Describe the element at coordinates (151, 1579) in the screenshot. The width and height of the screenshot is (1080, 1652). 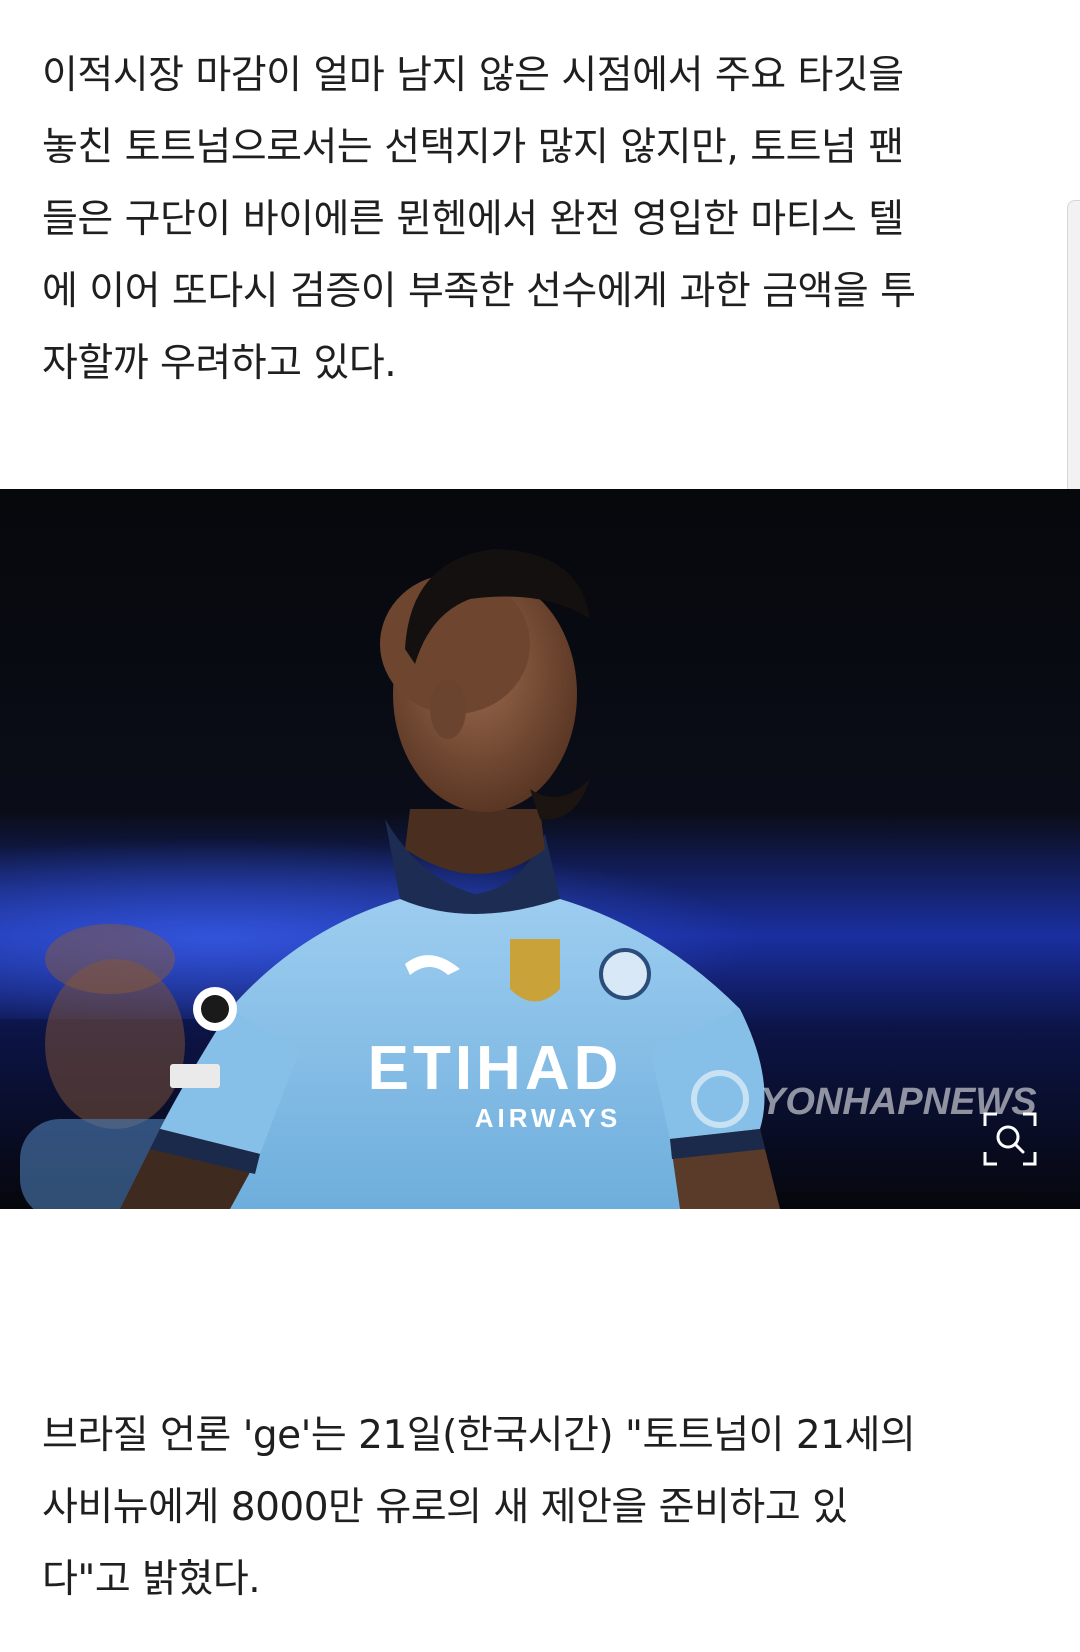
I see `paragraph-line: 다"고 밝혔다.` at that location.